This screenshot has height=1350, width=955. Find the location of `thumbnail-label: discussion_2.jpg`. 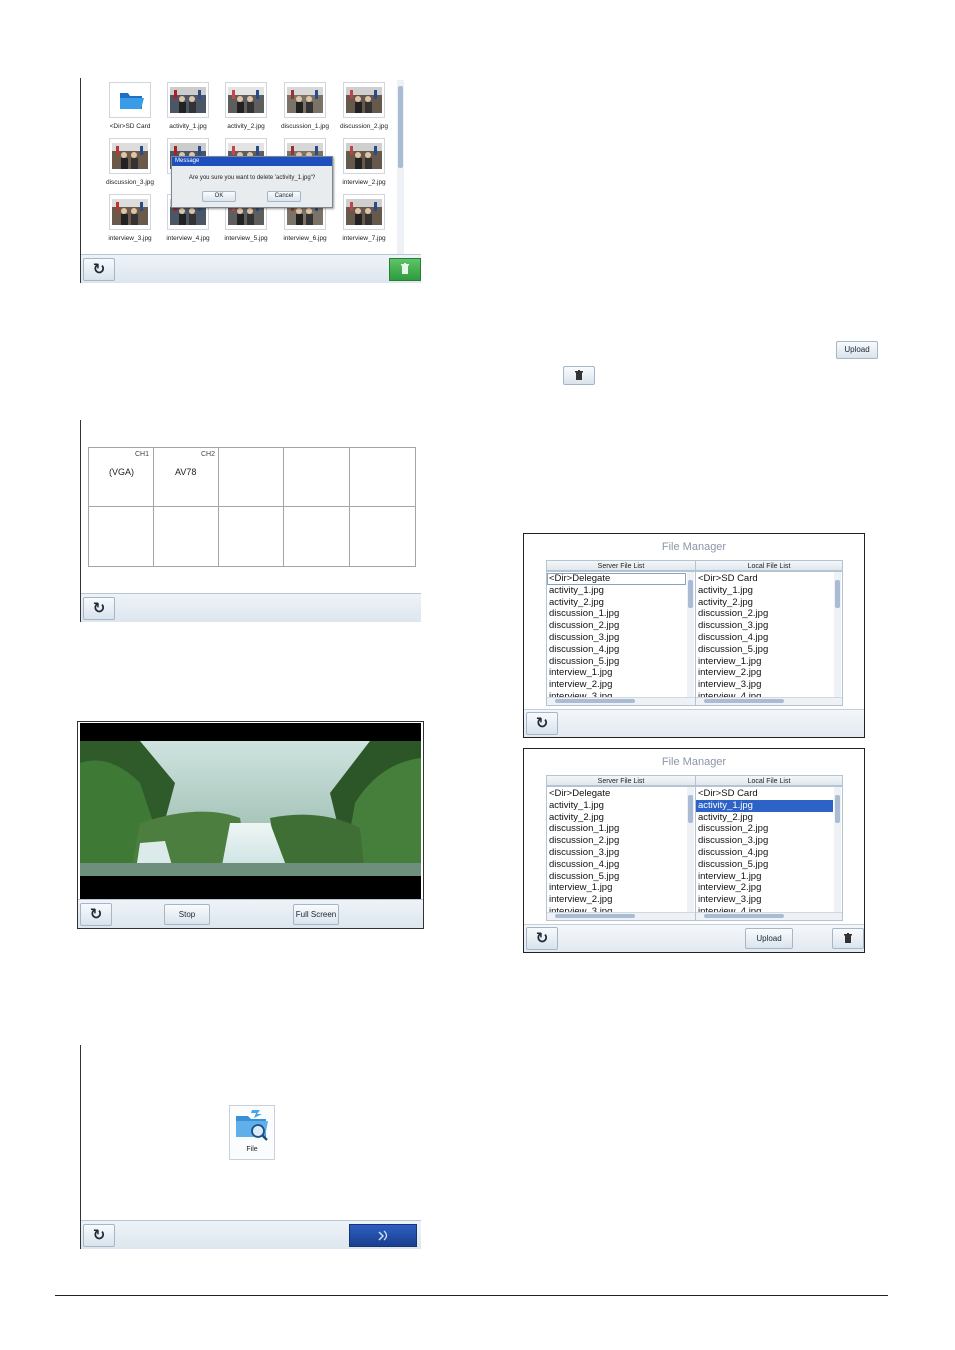

thumbnail-label: discussion_2.jpg is located at coordinates (364, 126).